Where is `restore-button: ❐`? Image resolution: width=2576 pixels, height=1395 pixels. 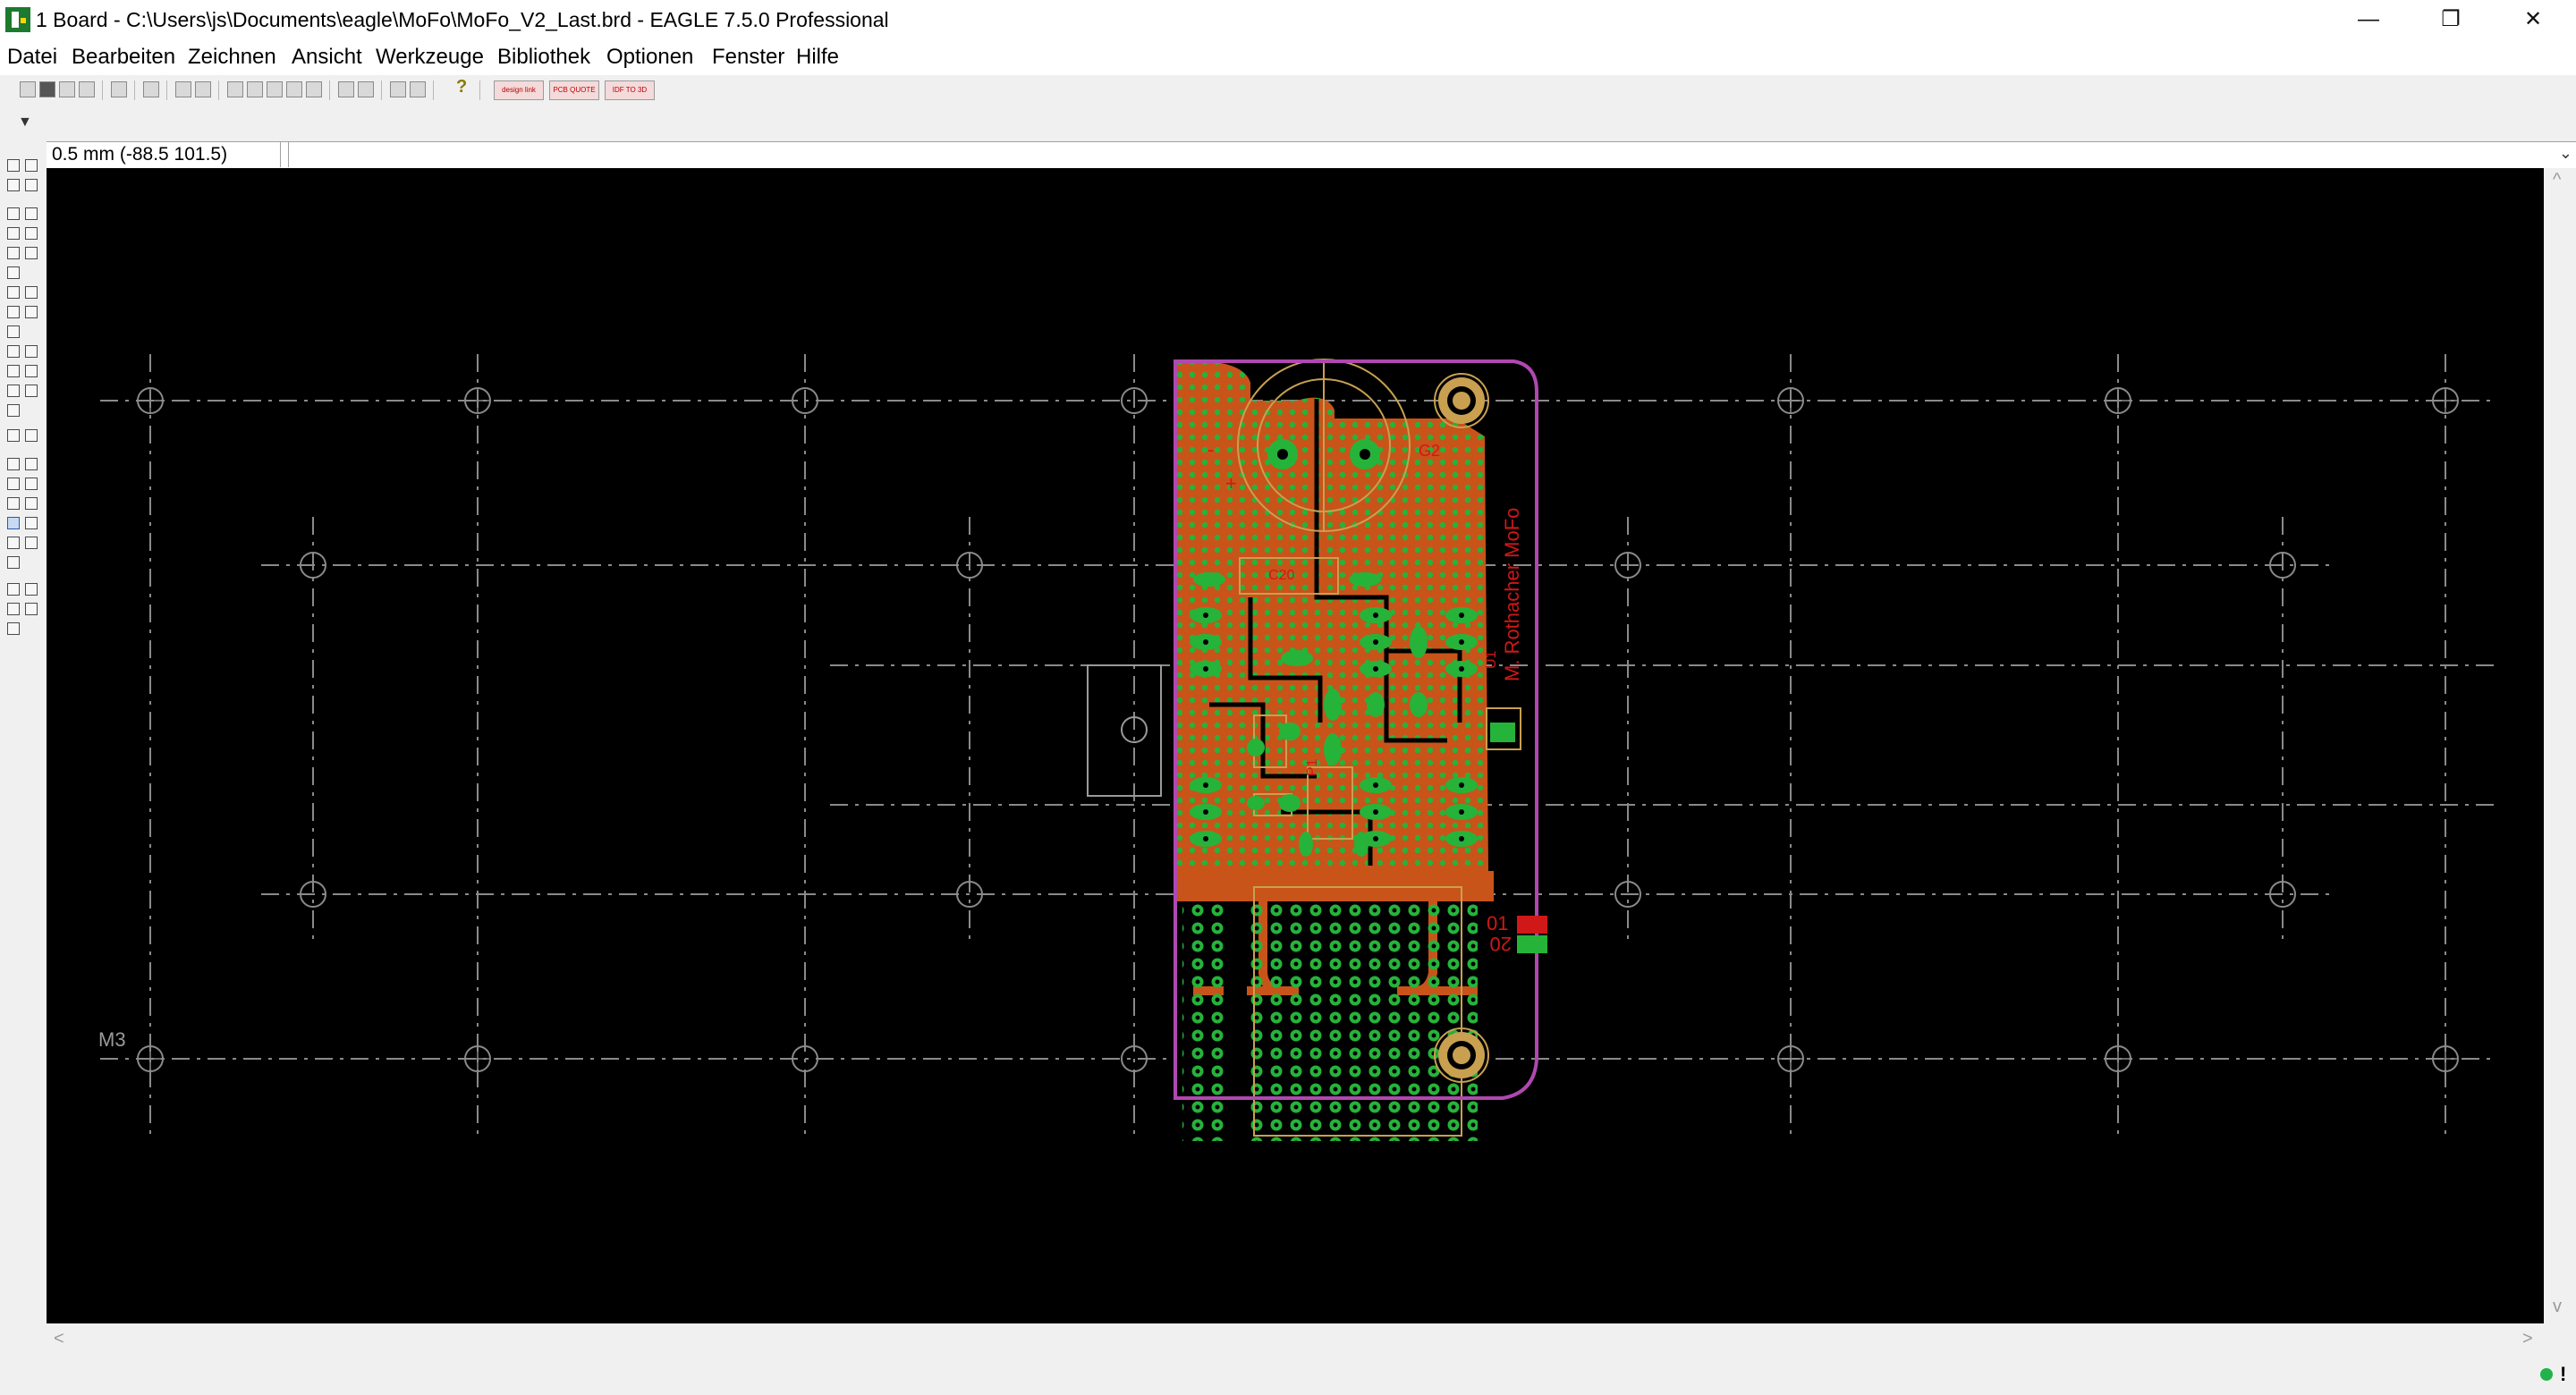 restore-button: ❐ is located at coordinates (2451, 20).